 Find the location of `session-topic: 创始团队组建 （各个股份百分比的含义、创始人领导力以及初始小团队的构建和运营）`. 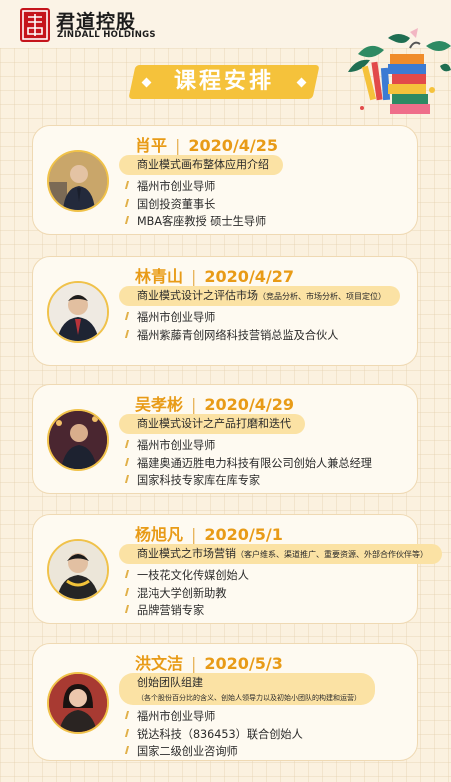

session-topic: 创始团队组建 （各个股份百分比的含义、创始人领导力以及初始小团队的构建和运营） is located at coordinates (247, 689).